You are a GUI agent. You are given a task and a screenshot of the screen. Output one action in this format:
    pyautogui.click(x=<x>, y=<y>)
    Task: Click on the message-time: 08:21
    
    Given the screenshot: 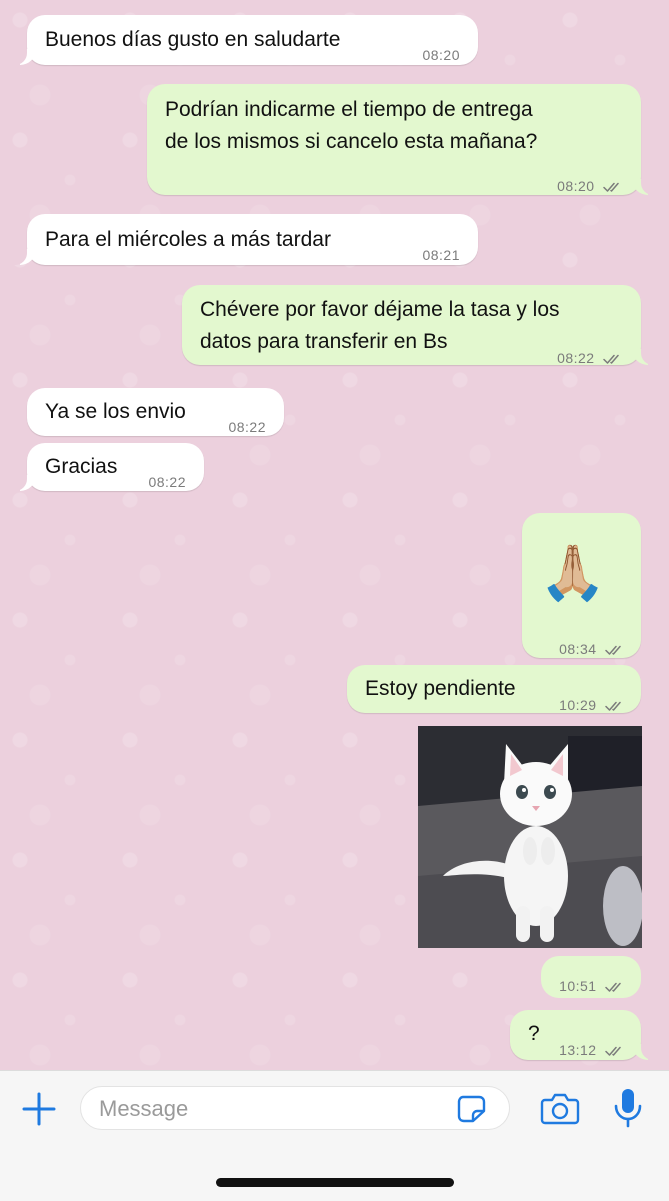 What is the action you would take?
    pyautogui.click(x=441, y=255)
    